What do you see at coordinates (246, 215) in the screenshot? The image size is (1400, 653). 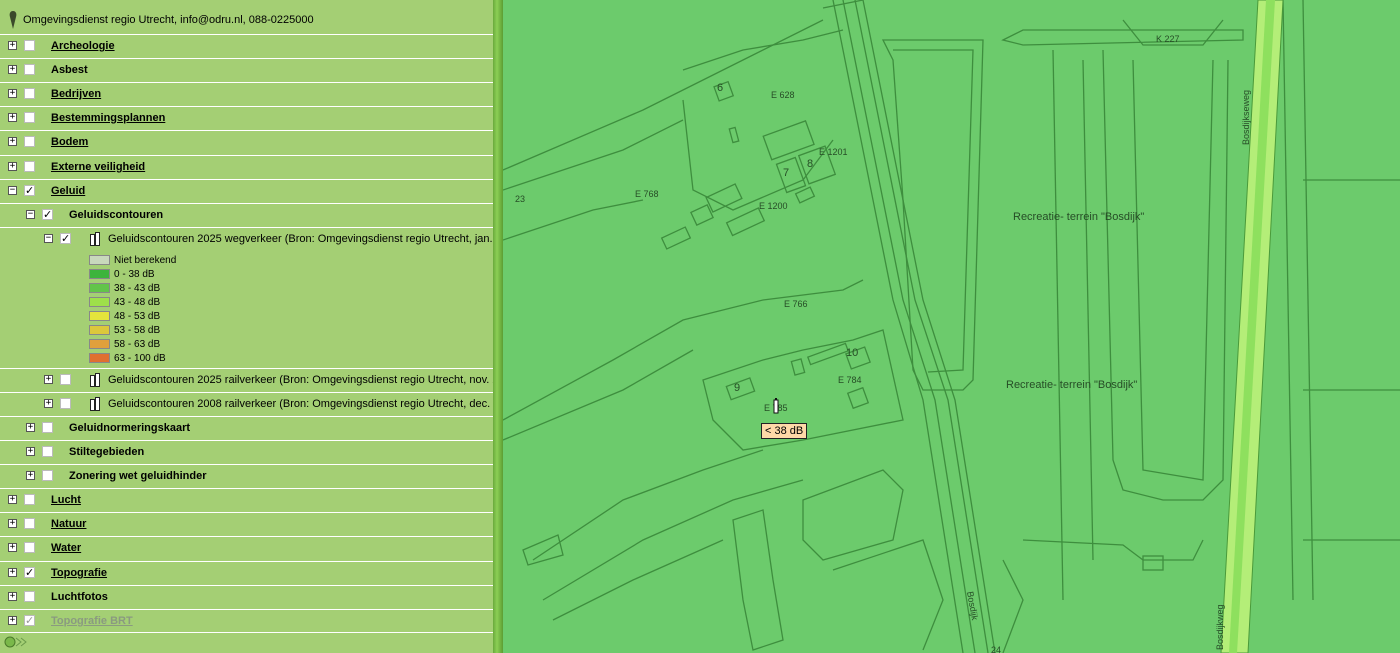 I see `layer-geluidscontouren: − ✓ Geluidscontouren` at bounding box center [246, 215].